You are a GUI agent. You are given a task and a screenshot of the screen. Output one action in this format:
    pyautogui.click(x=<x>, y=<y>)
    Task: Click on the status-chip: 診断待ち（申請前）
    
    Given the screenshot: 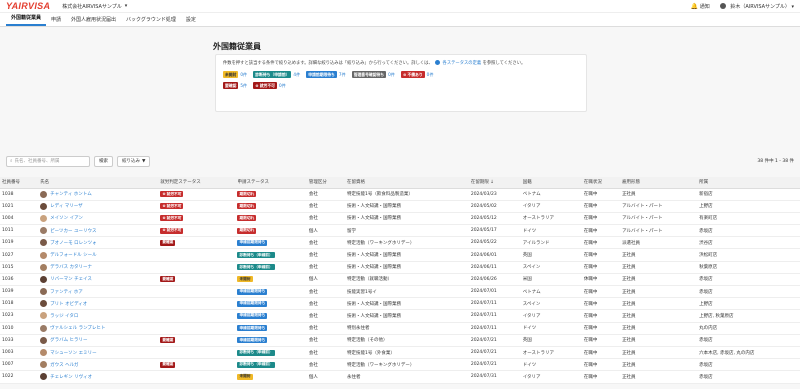 What is the action you would take?
    pyautogui.click(x=272, y=74)
    